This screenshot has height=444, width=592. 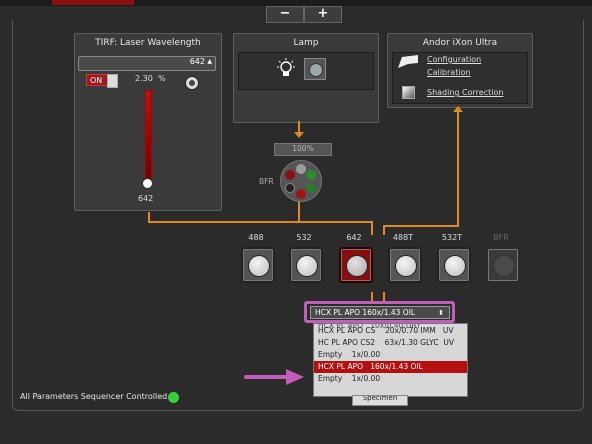 What do you see at coordinates (306, 43) in the screenshot?
I see `lamp-panel-title: Lamp` at bounding box center [306, 43].